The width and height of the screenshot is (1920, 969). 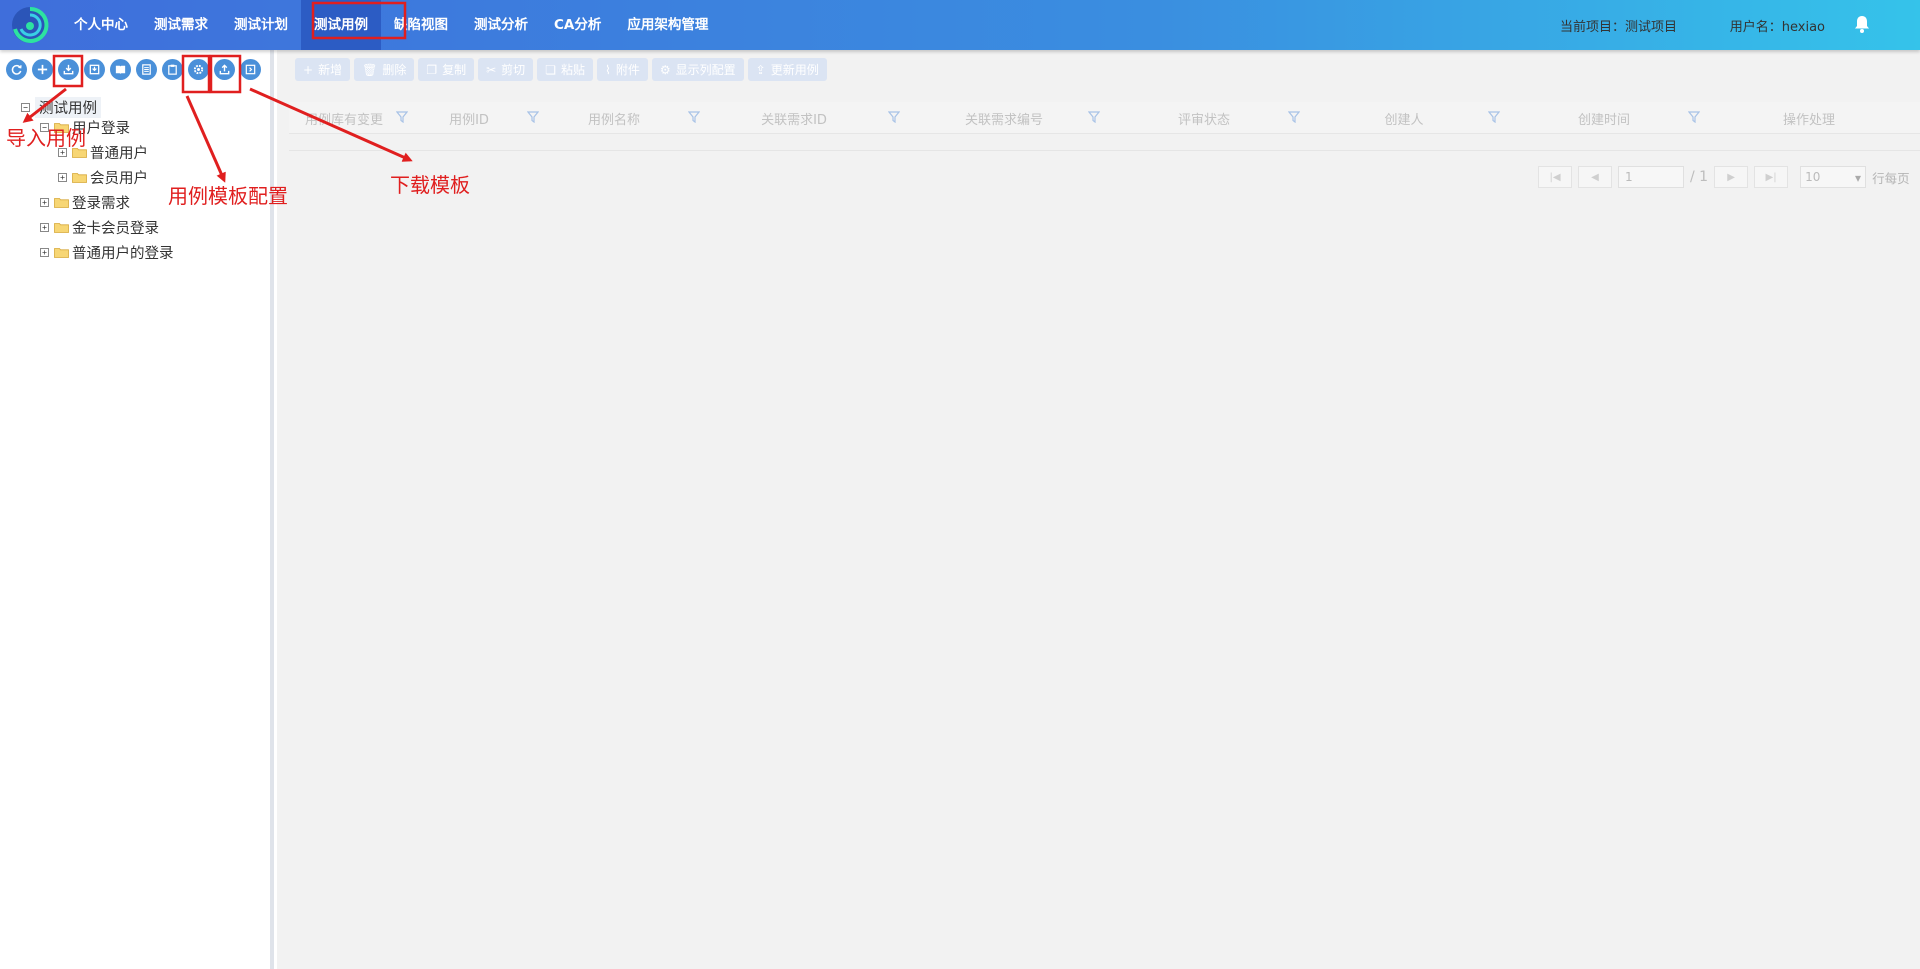 I want to click on button-label: 附件, so click(x=627, y=70).